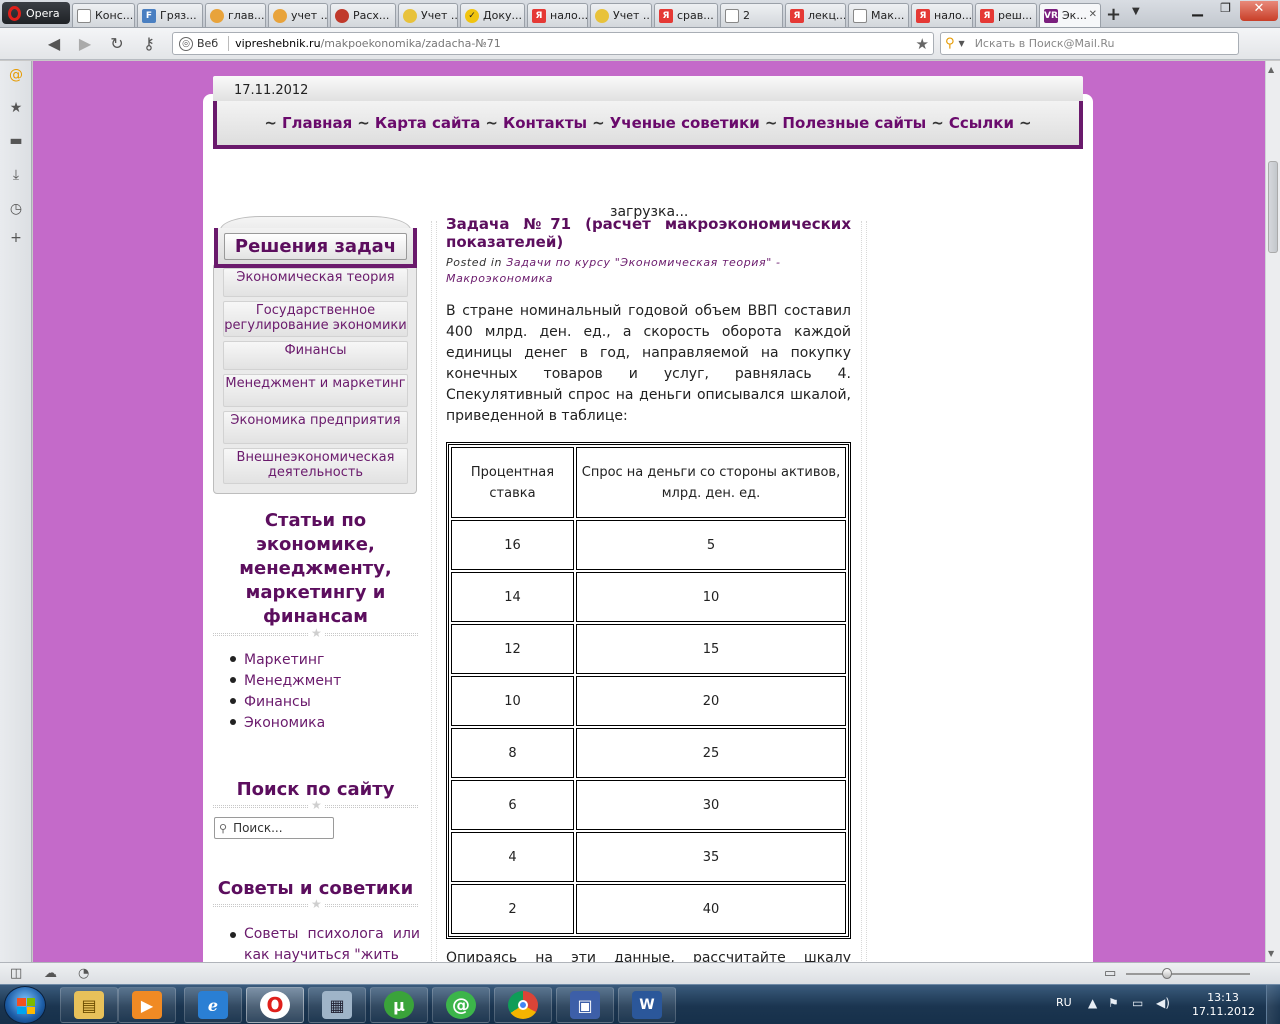  I want to click on nav-link: Ученые советики, so click(685, 123).